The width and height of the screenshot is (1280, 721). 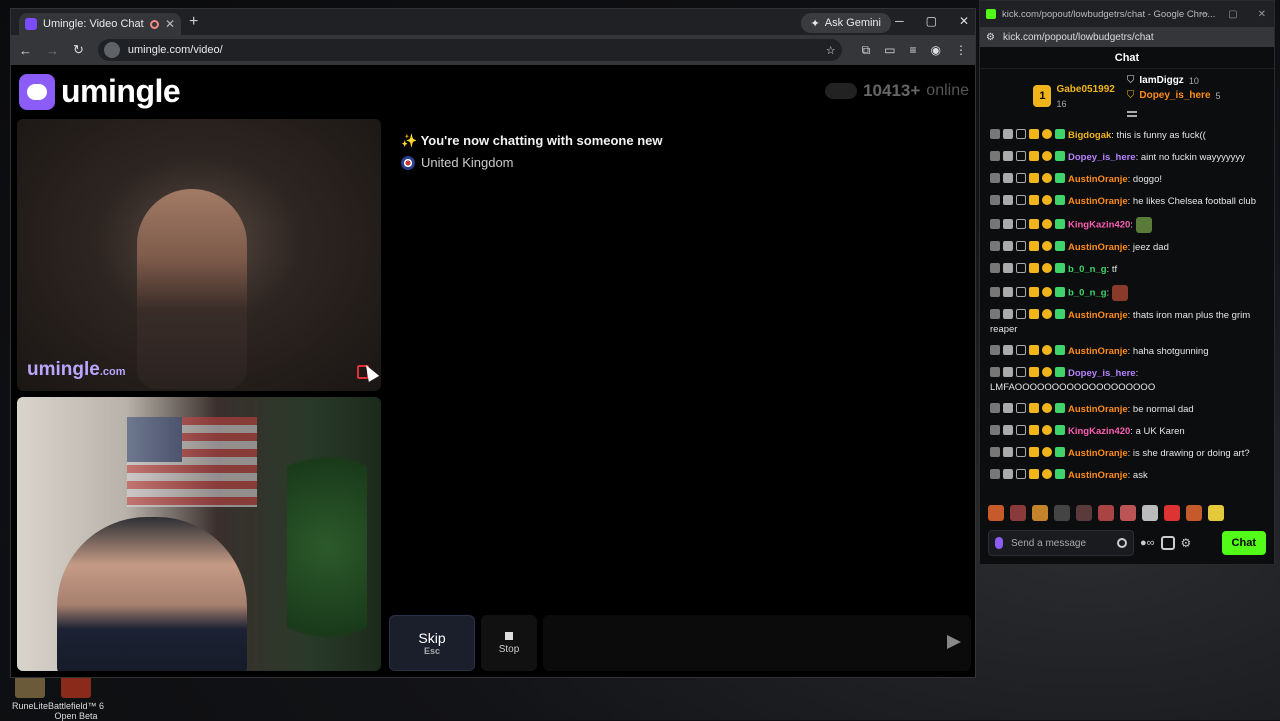 I want to click on profile-icon: ◉, so click(x=936, y=50).